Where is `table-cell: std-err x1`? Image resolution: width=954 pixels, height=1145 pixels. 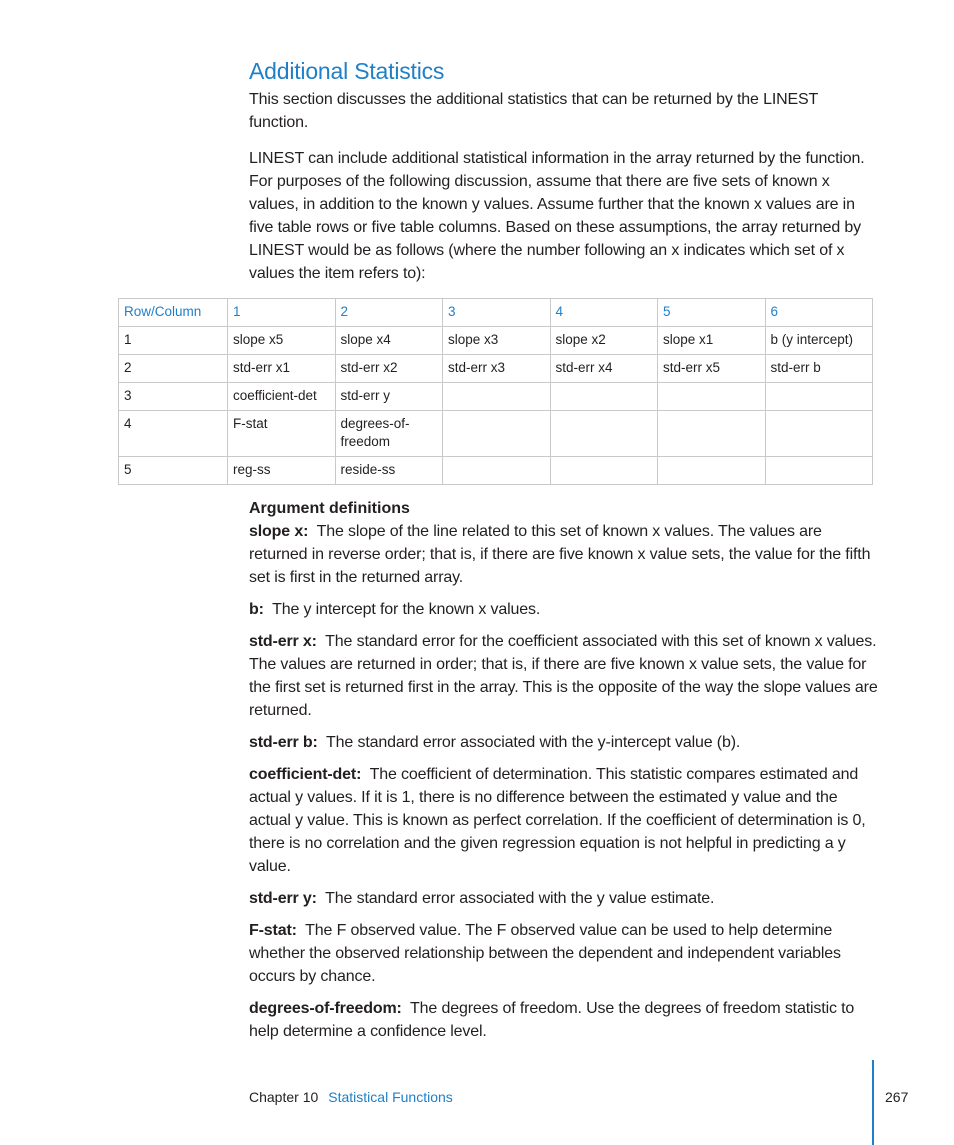 table-cell: std-err x1 is located at coordinates (281, 368).